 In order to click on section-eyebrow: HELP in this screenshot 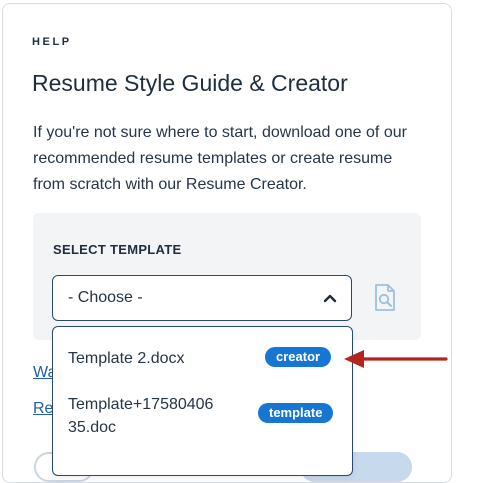, I will do `click(52, 42)`.